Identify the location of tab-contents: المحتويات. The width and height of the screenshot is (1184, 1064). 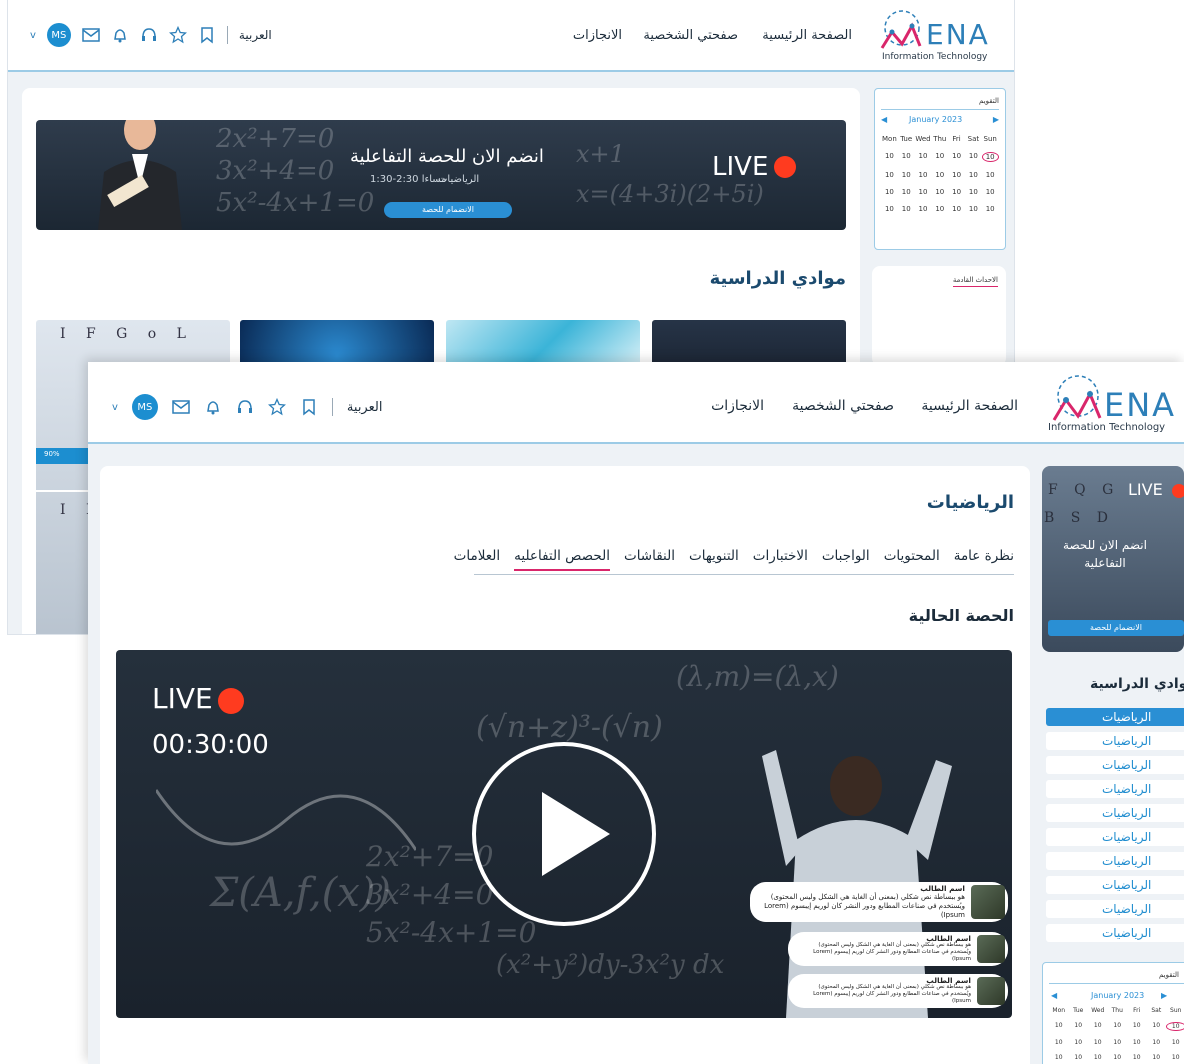
(912, 559).